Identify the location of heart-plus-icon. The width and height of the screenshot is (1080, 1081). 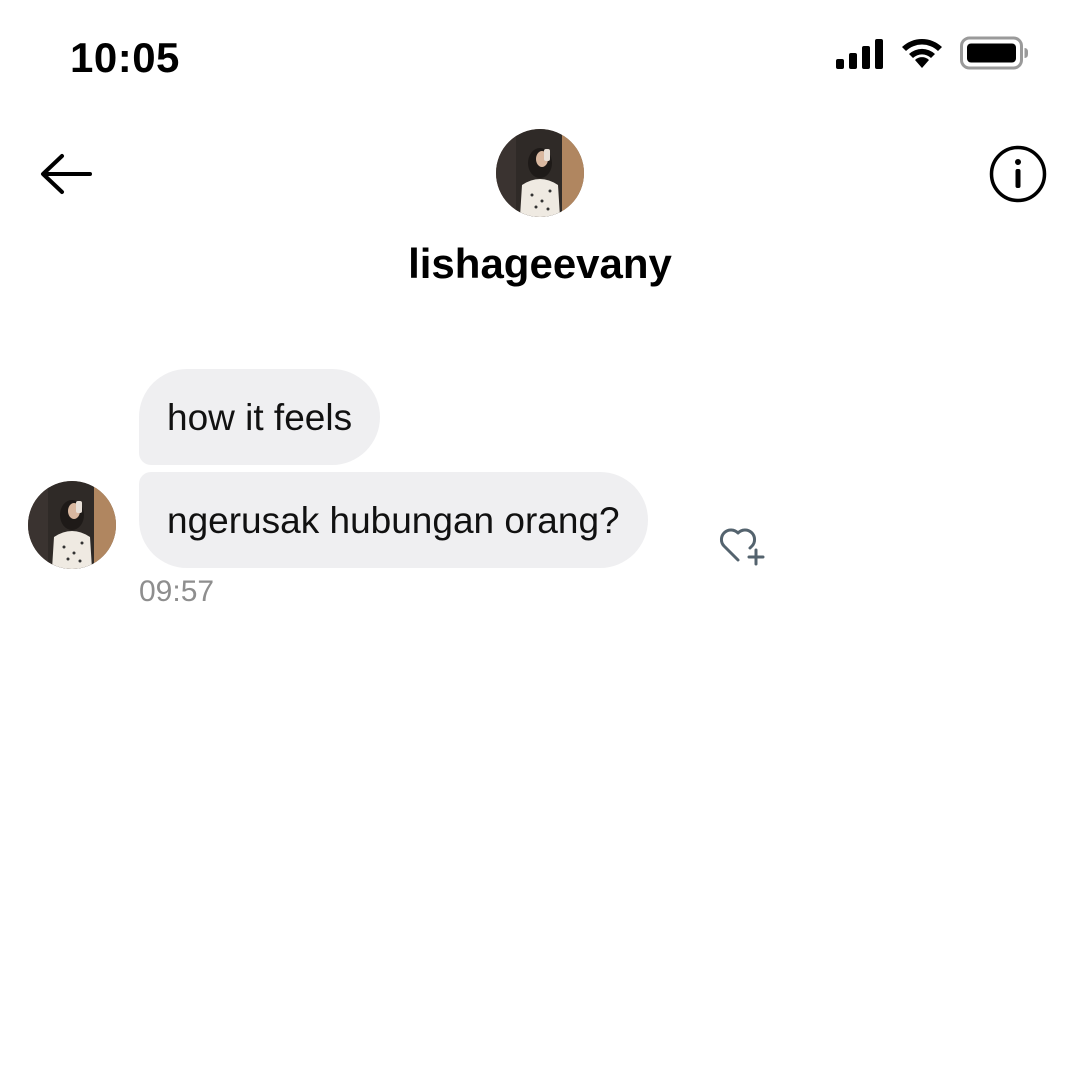
(742, 550).